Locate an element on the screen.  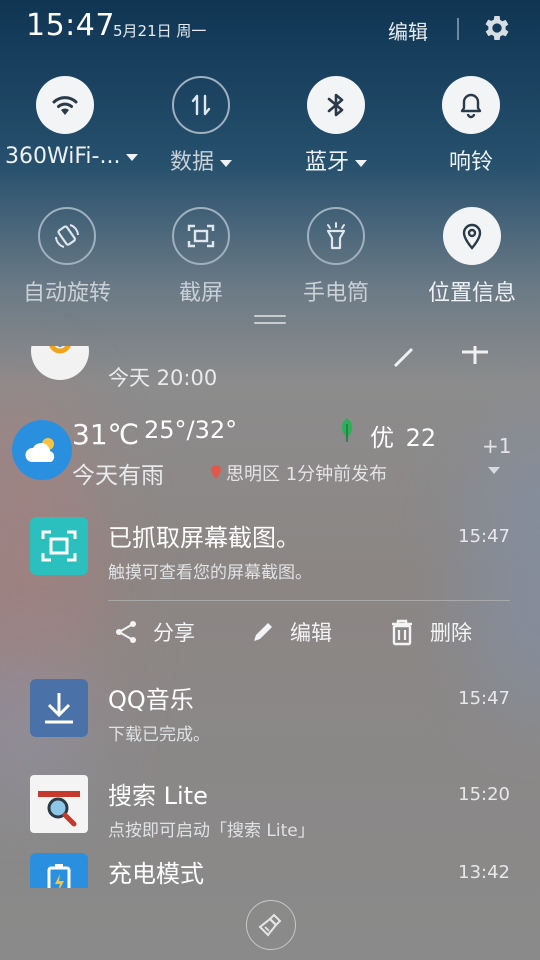
tile-label-screenshot: 截屏 is located at coordinates (200, 293).